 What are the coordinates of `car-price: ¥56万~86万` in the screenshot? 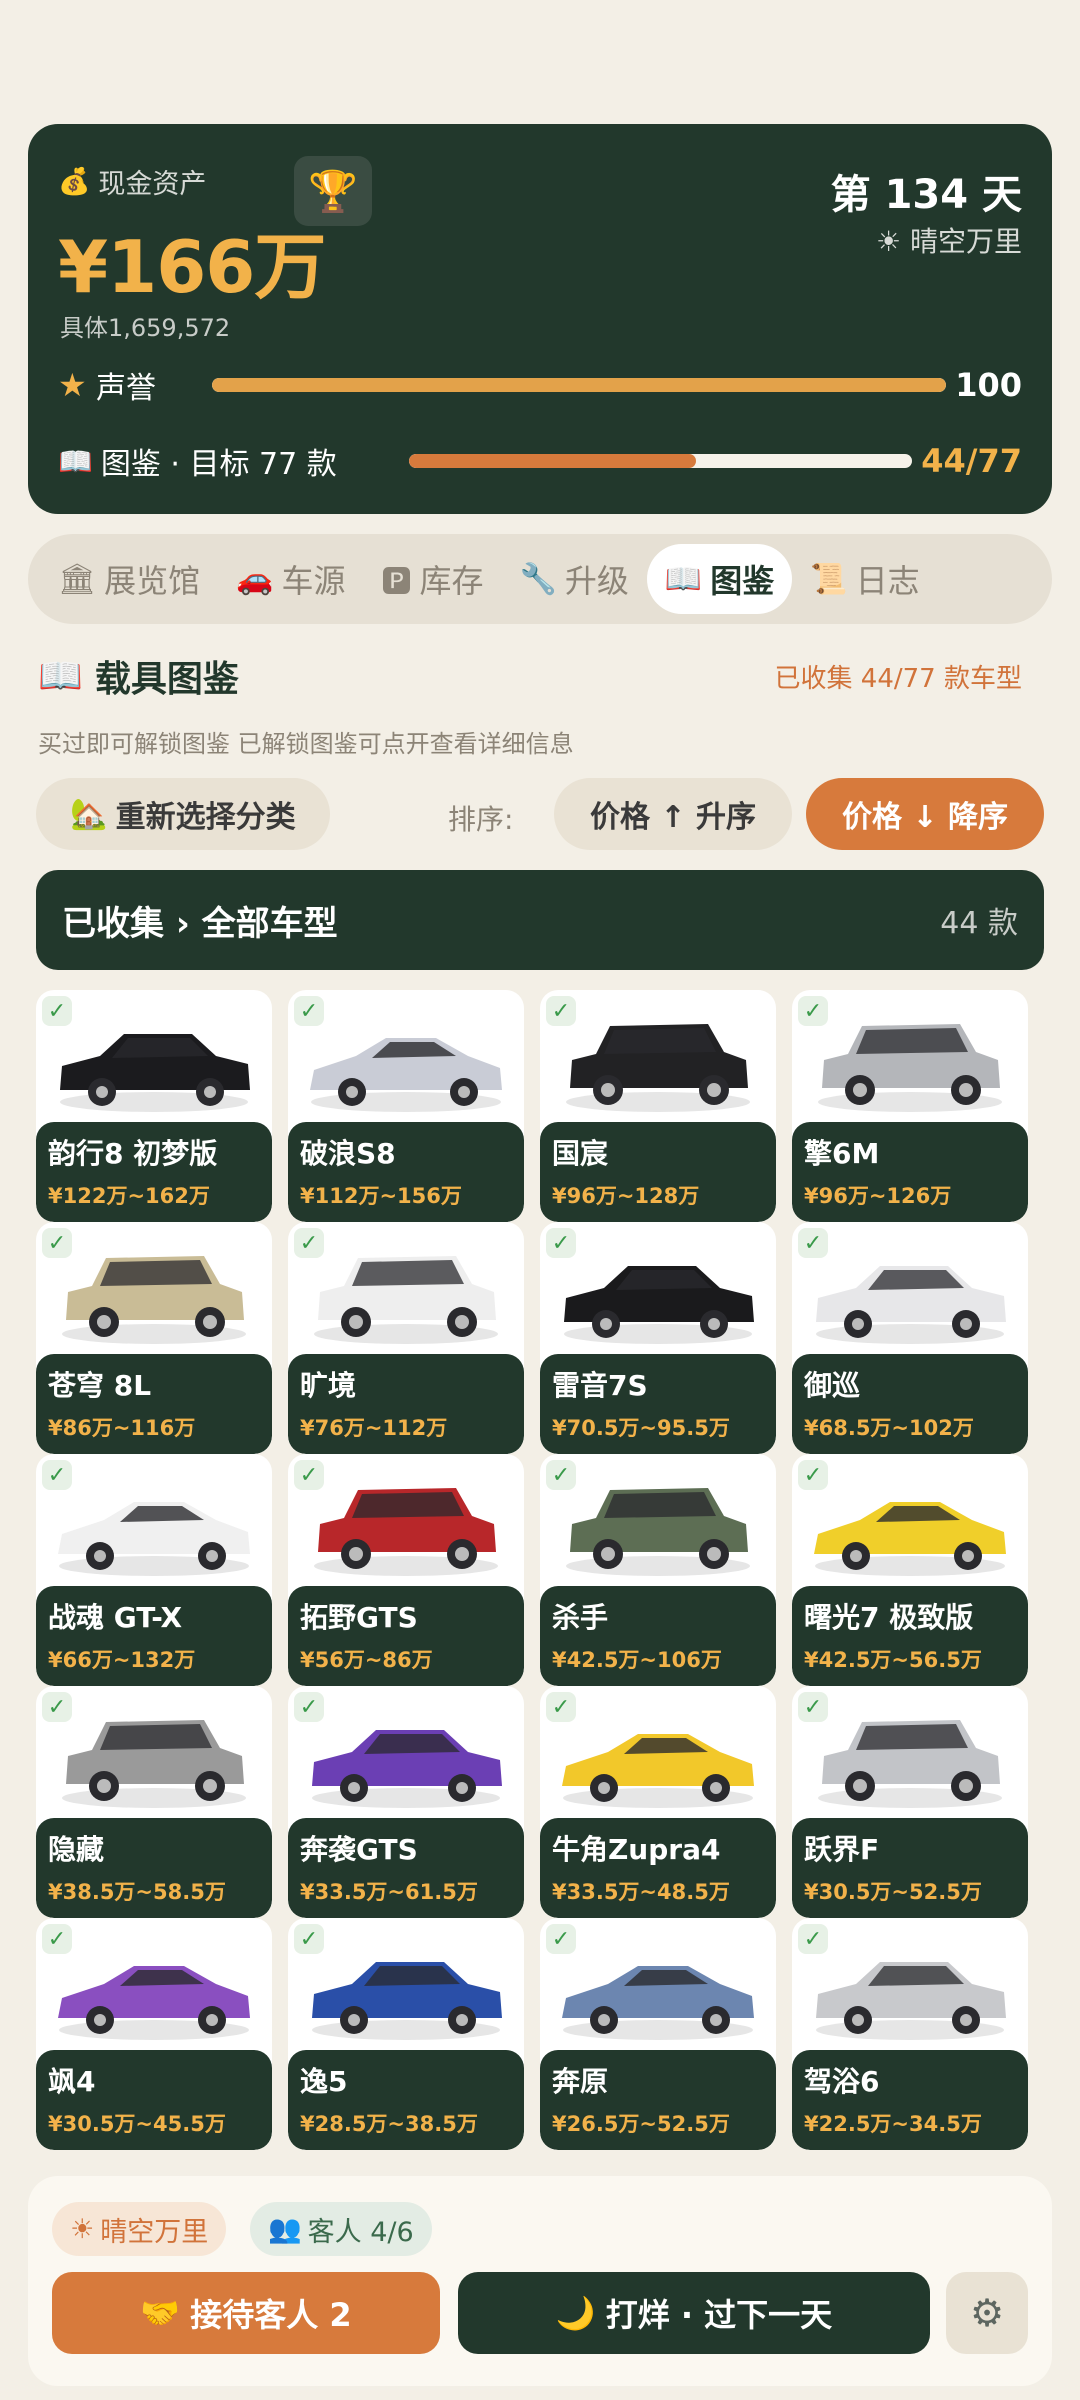 It's located at (366, 1660).